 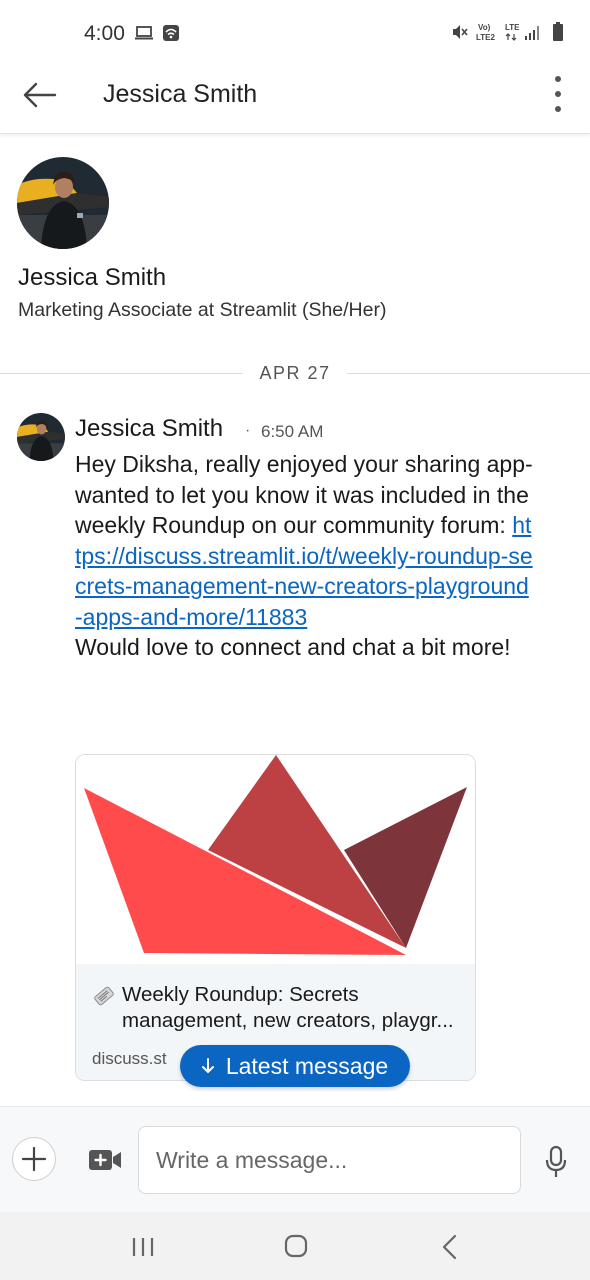 I want to click on video-add-icon, so click(x=105, y=1160).